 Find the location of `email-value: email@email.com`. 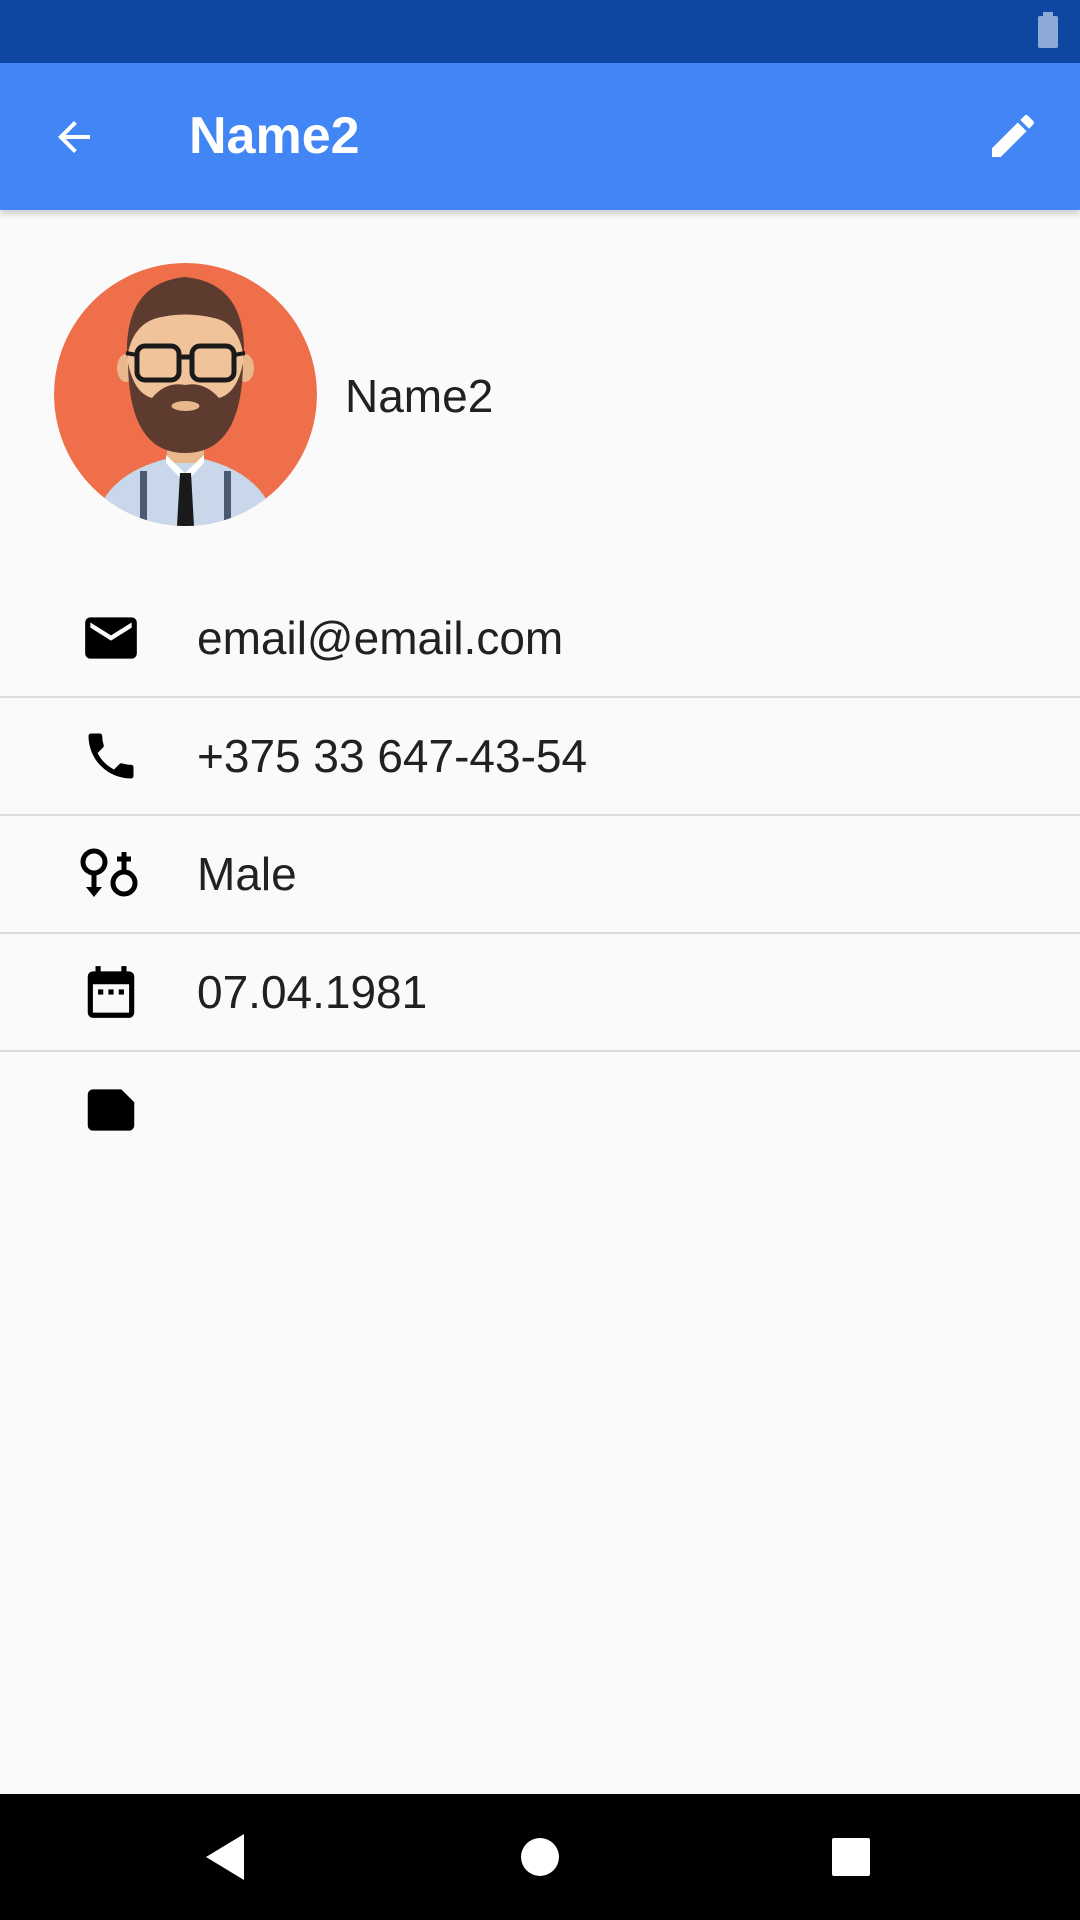

email-value: email@email.com is located at coordinates (380, 638).